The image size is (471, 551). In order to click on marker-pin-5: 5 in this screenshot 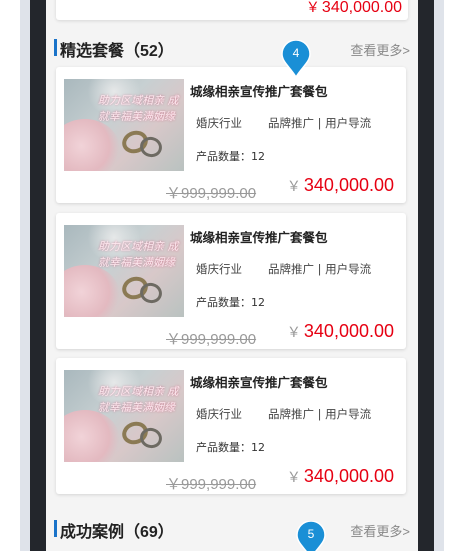, I will do `click(311, 536)`.